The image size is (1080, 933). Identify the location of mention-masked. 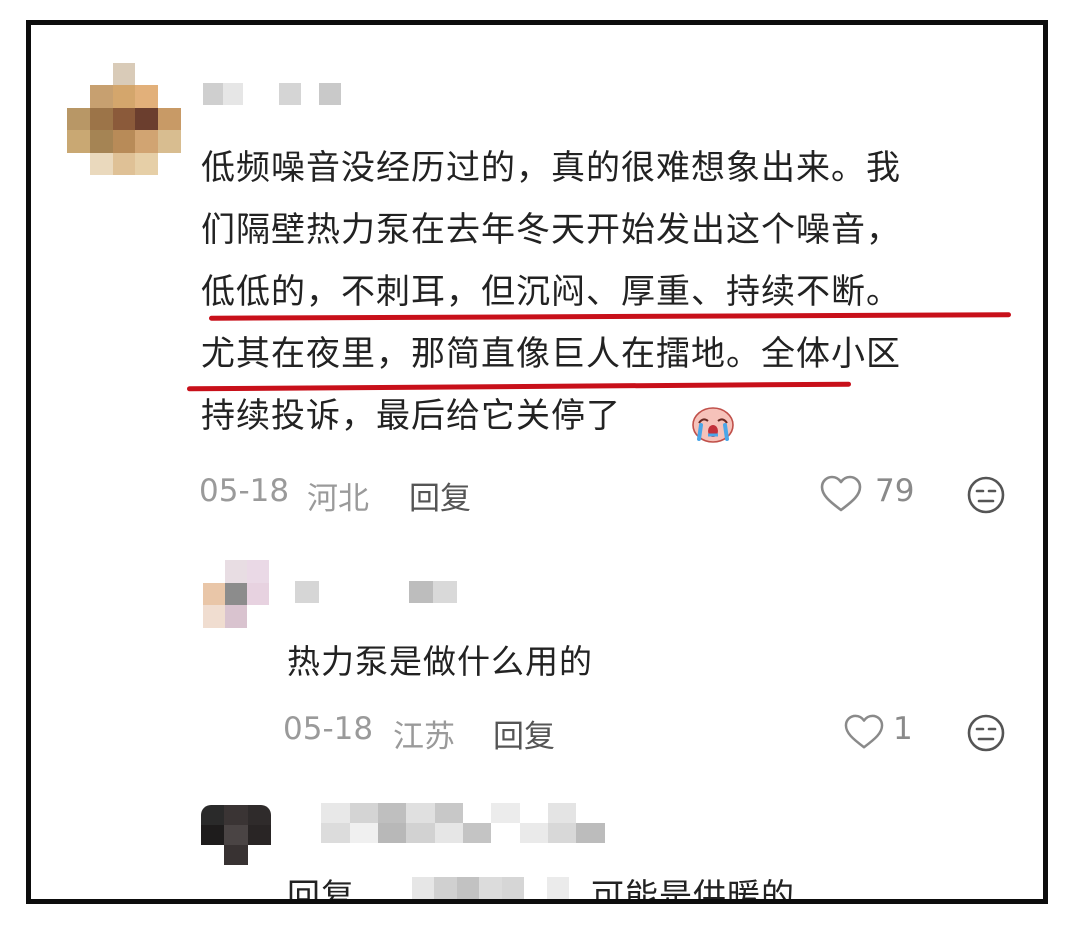
(479, 888).